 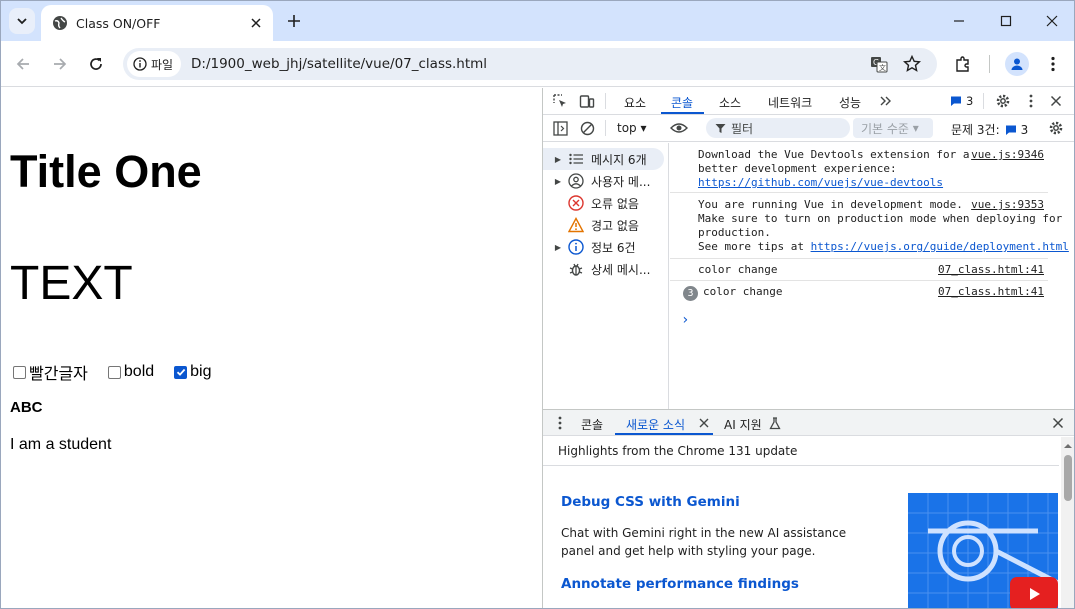 I want to click on drawer-scrollbar, so click(x=1067, y=522).